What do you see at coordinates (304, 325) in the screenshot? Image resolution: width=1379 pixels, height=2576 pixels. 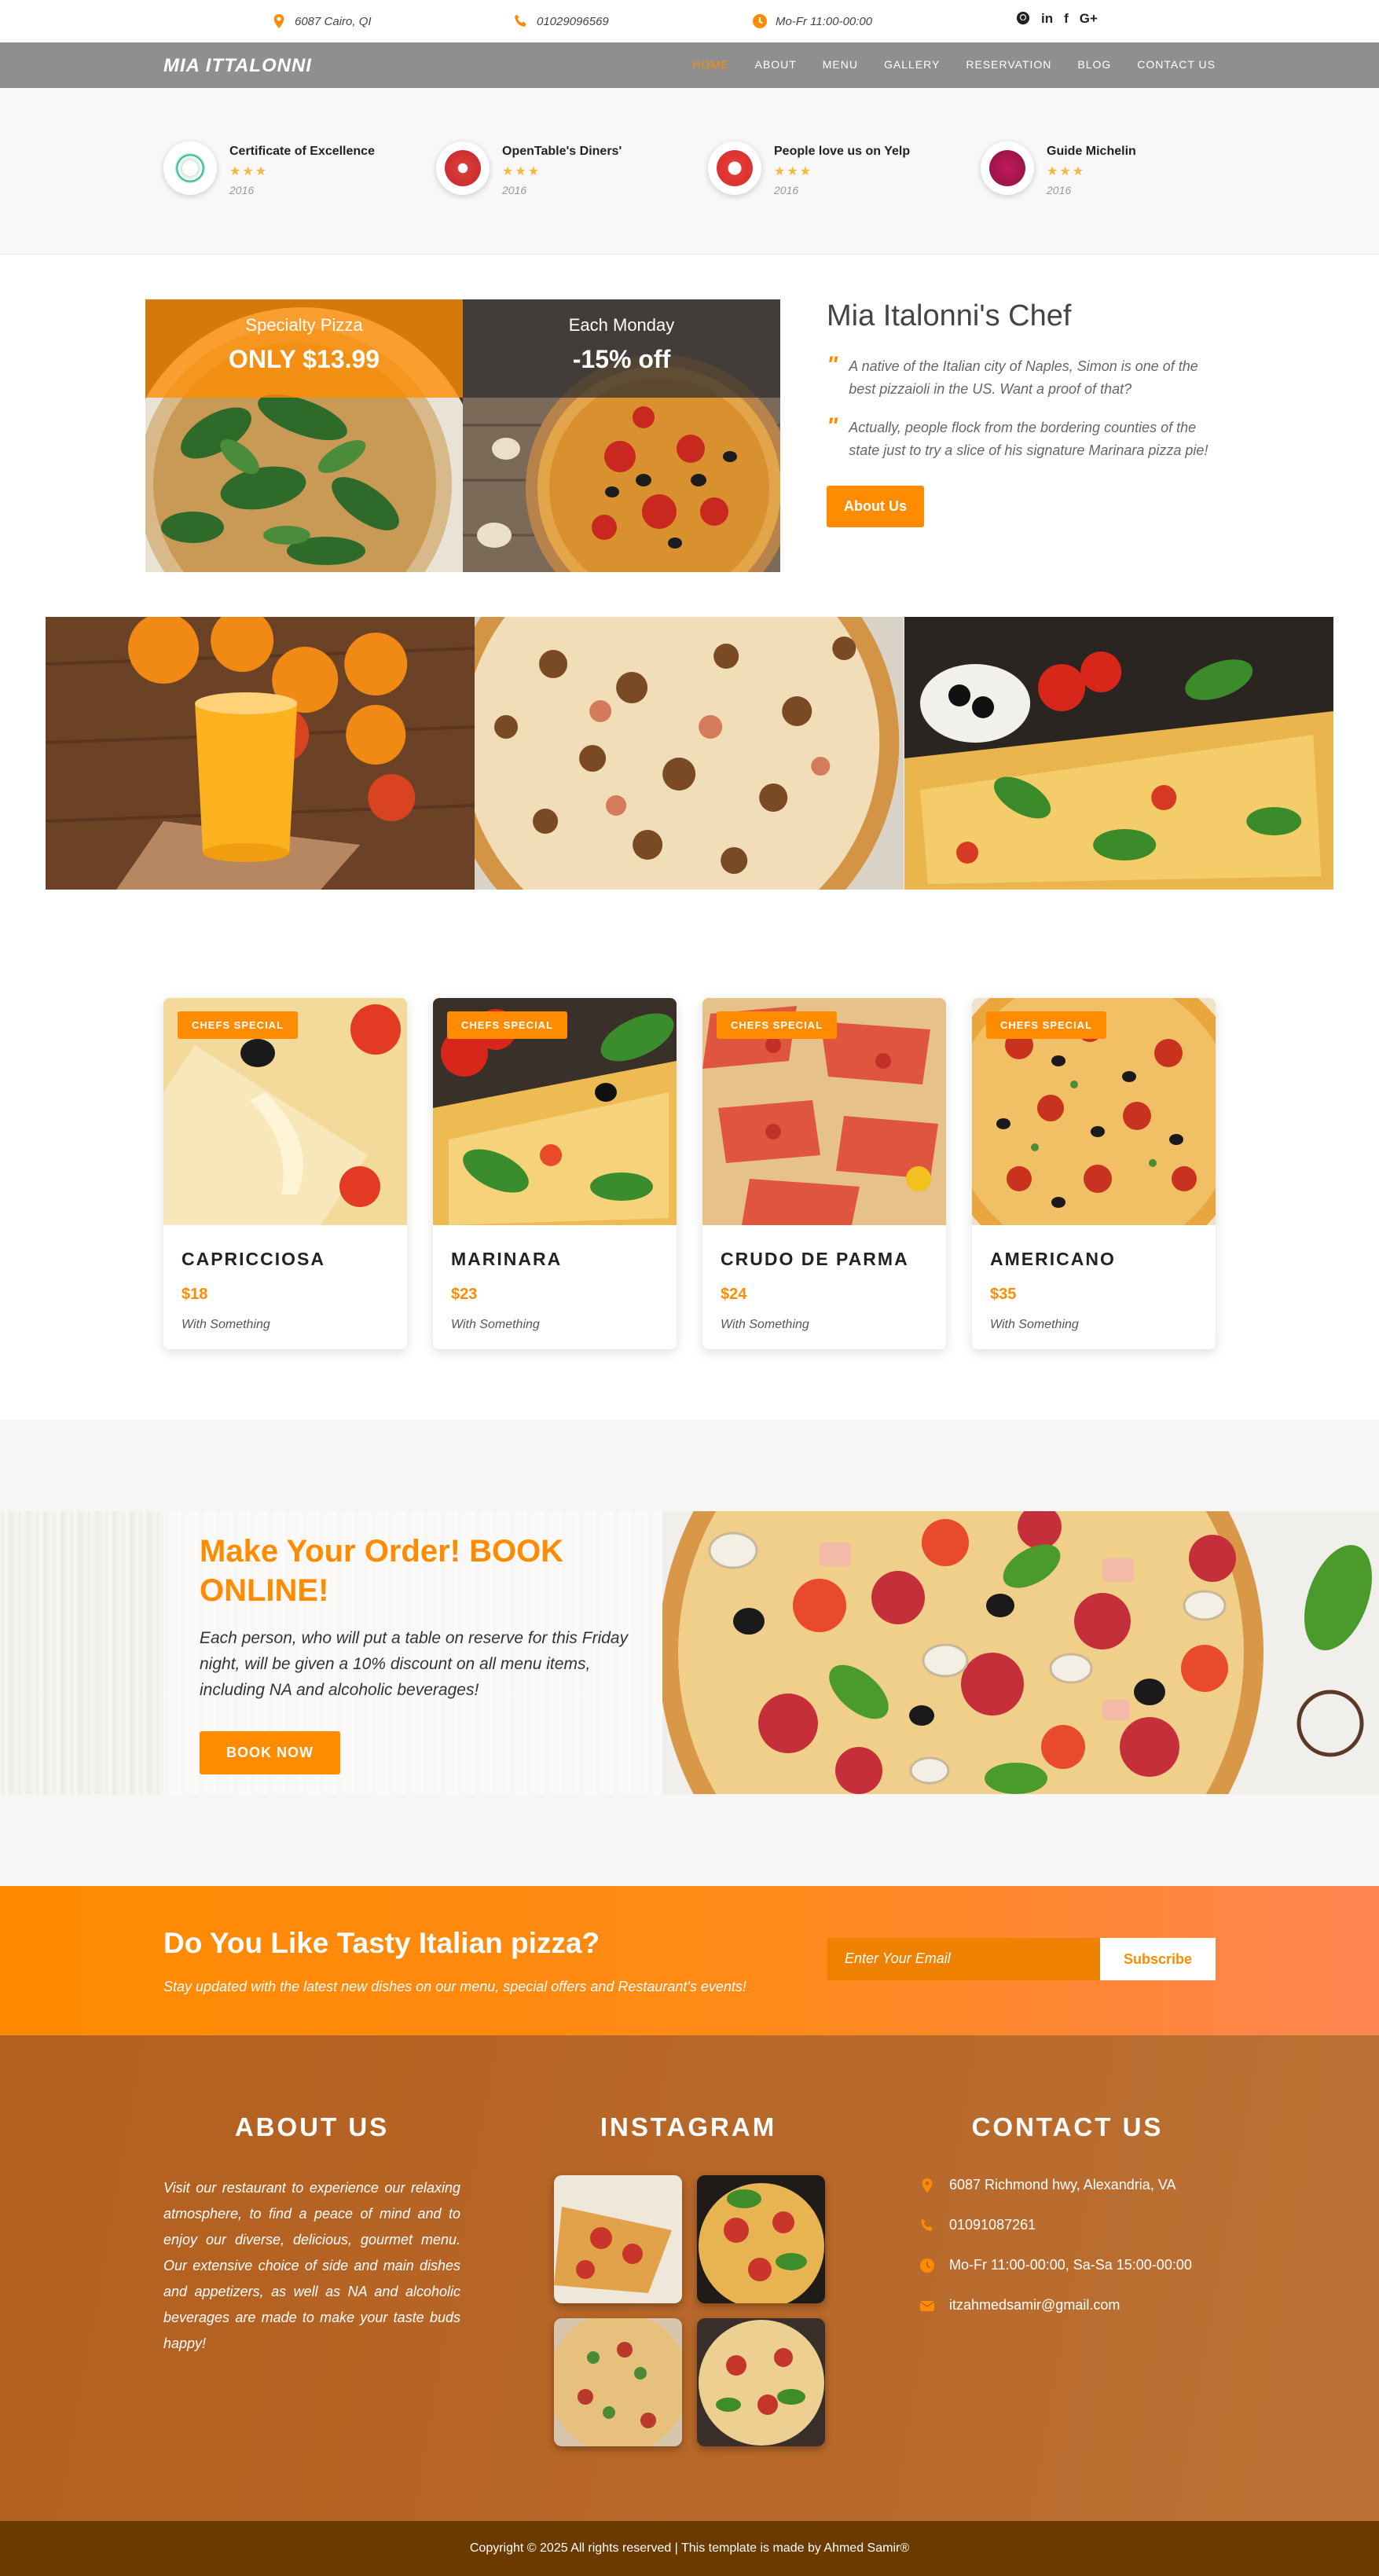 I see `promo-label: Specialty Pizza` at bounding box center [304, 325].